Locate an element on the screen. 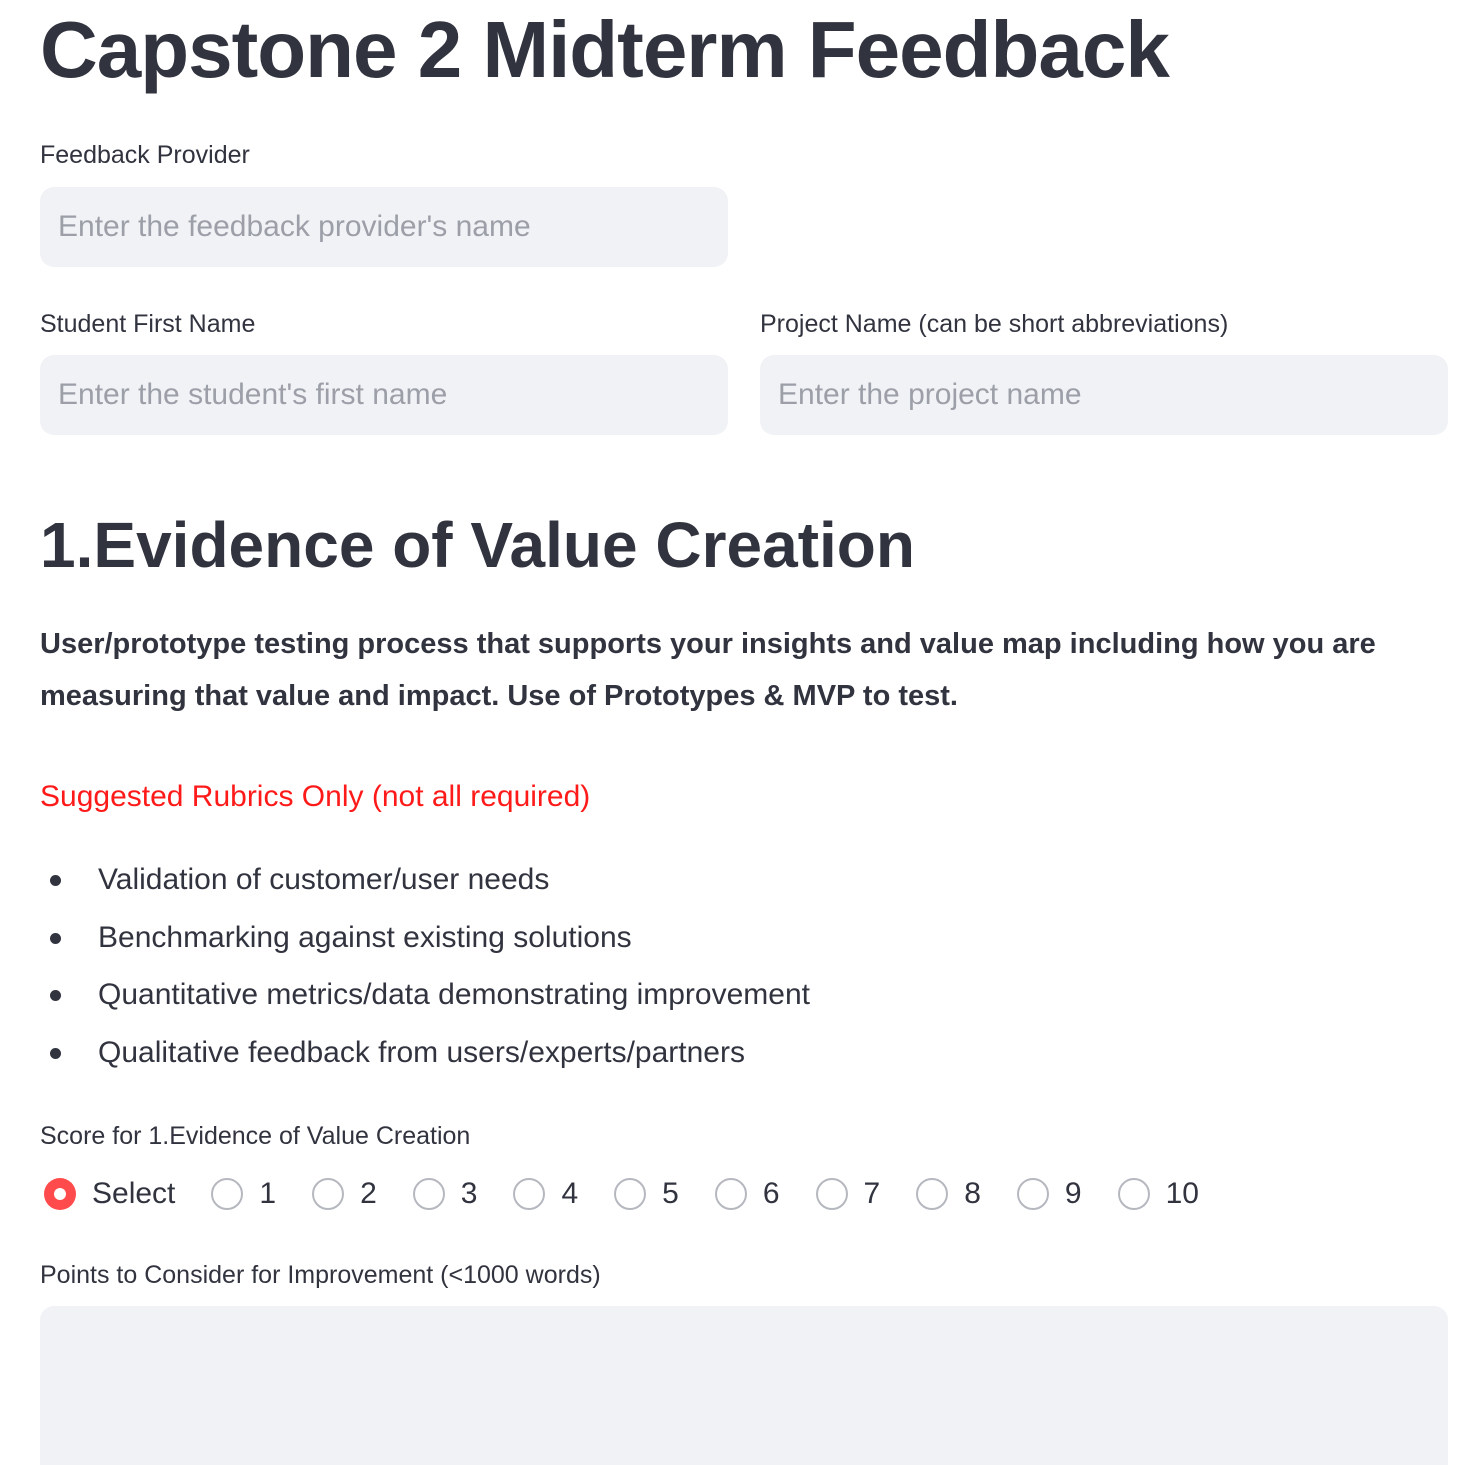 The width and height of the screenshot is (1473, 1465). score-option-7: 7 is located at coordinates (846, 1194).